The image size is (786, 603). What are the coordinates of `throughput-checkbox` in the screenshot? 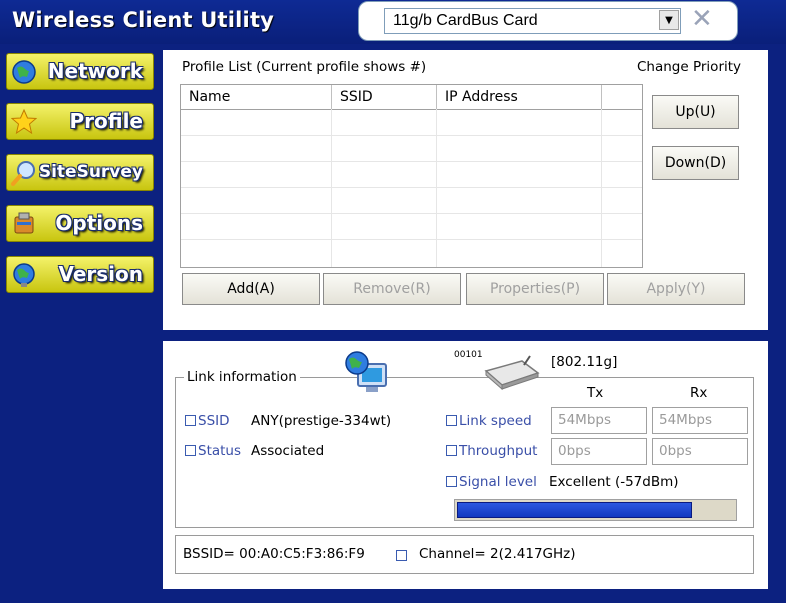 It's located at (451, 450).